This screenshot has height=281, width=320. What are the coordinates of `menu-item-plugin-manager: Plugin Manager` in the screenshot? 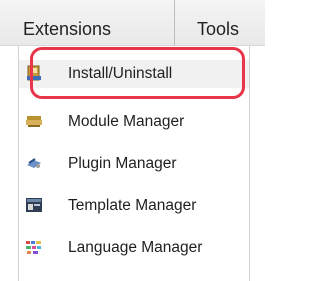 It's located at (134, 164).